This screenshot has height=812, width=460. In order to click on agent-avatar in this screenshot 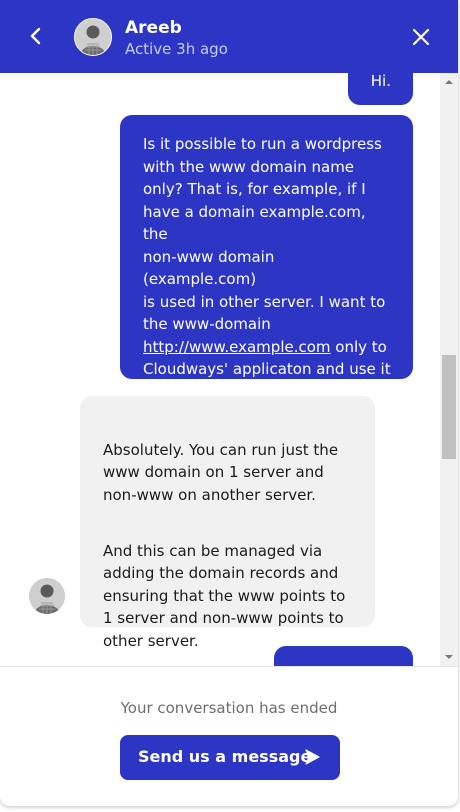, I will do `click(93, 37)`.